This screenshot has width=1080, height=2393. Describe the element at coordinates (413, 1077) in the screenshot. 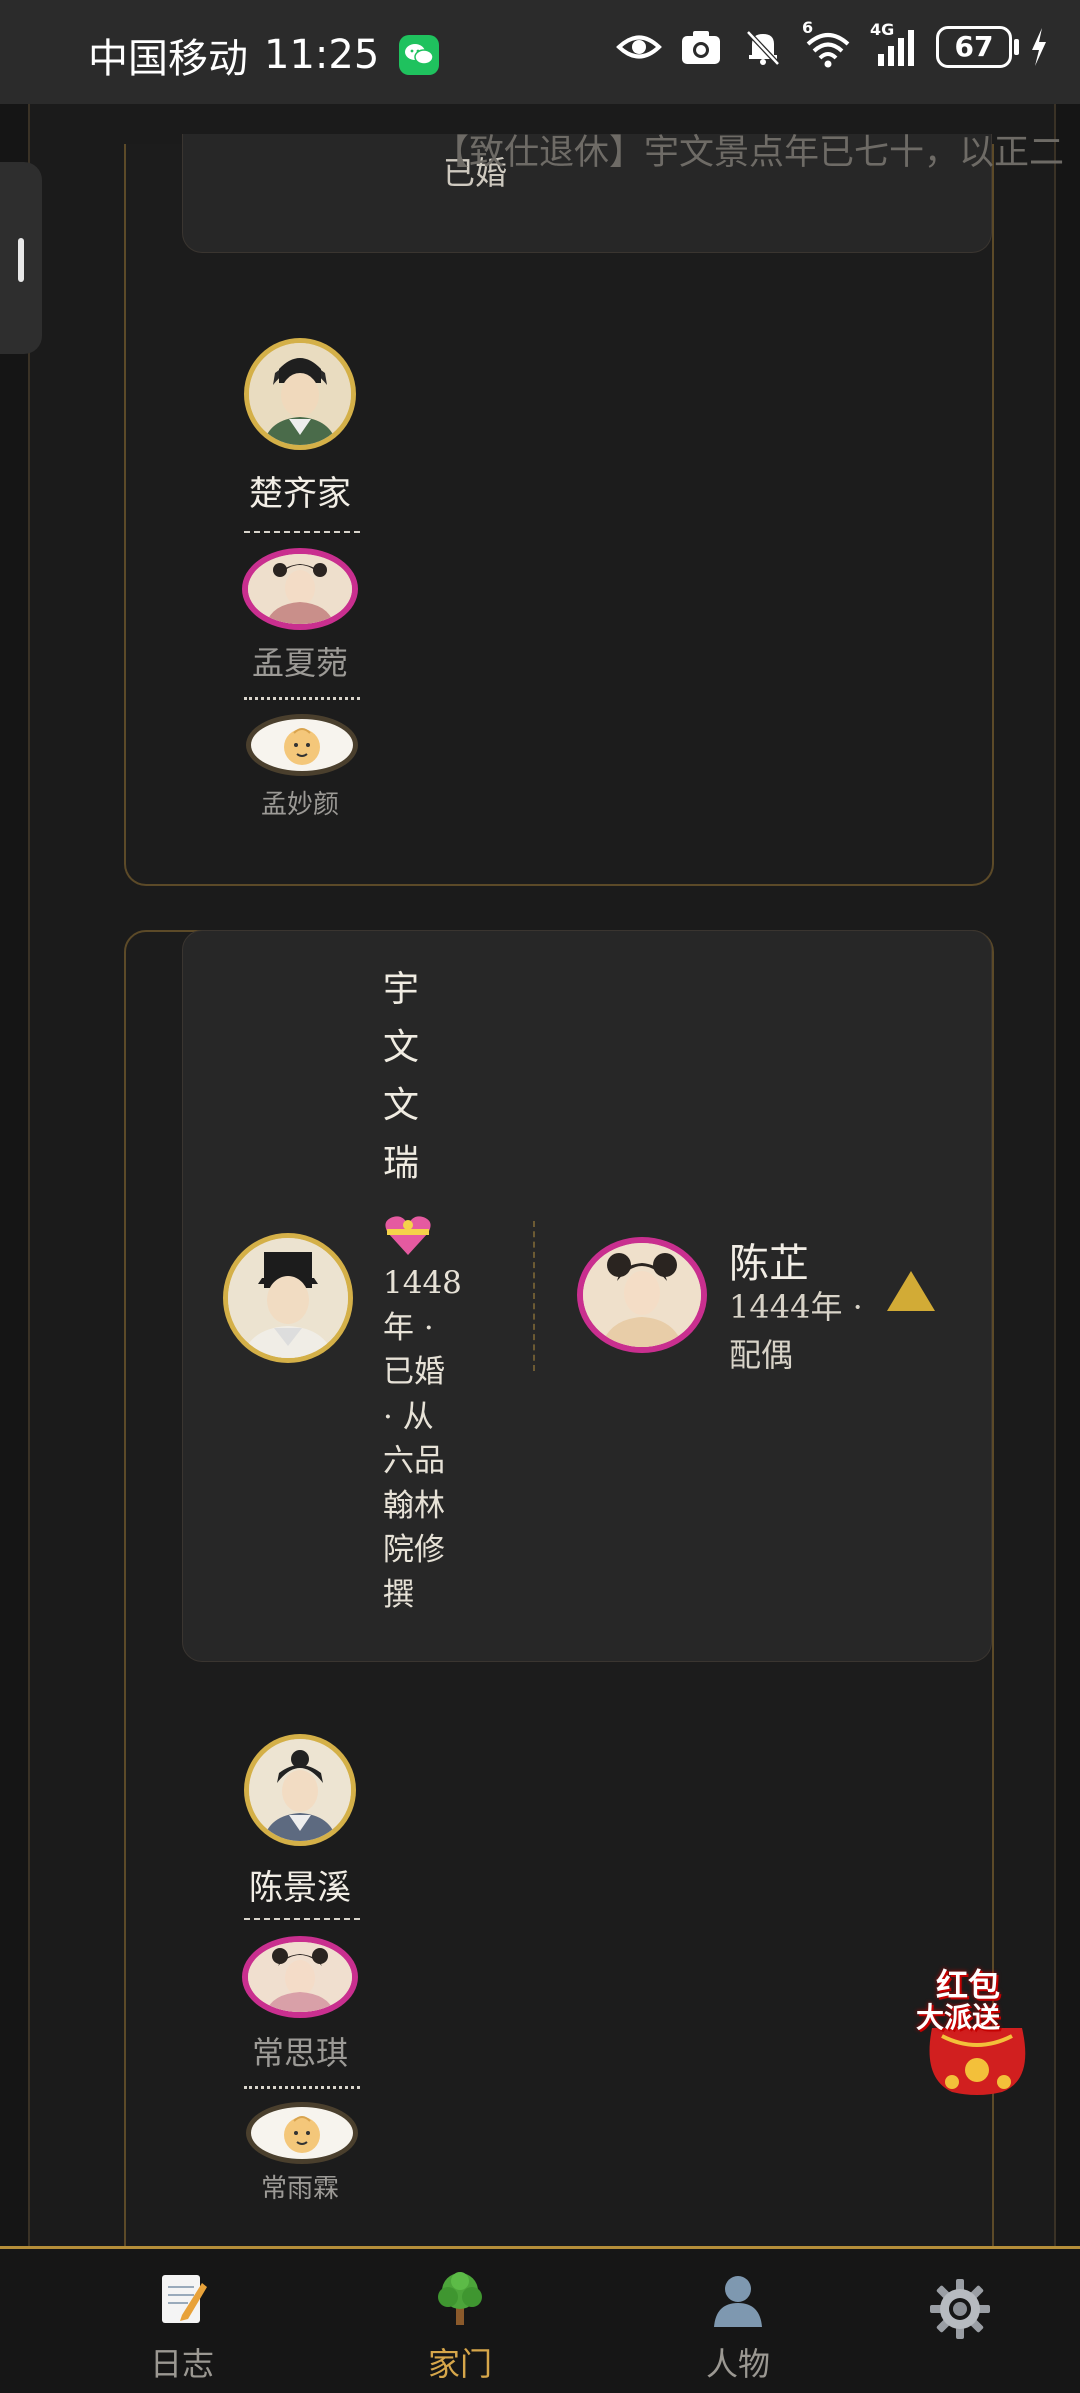

I see `head-name-vertical: 宇 文 文 瑞` at that location.